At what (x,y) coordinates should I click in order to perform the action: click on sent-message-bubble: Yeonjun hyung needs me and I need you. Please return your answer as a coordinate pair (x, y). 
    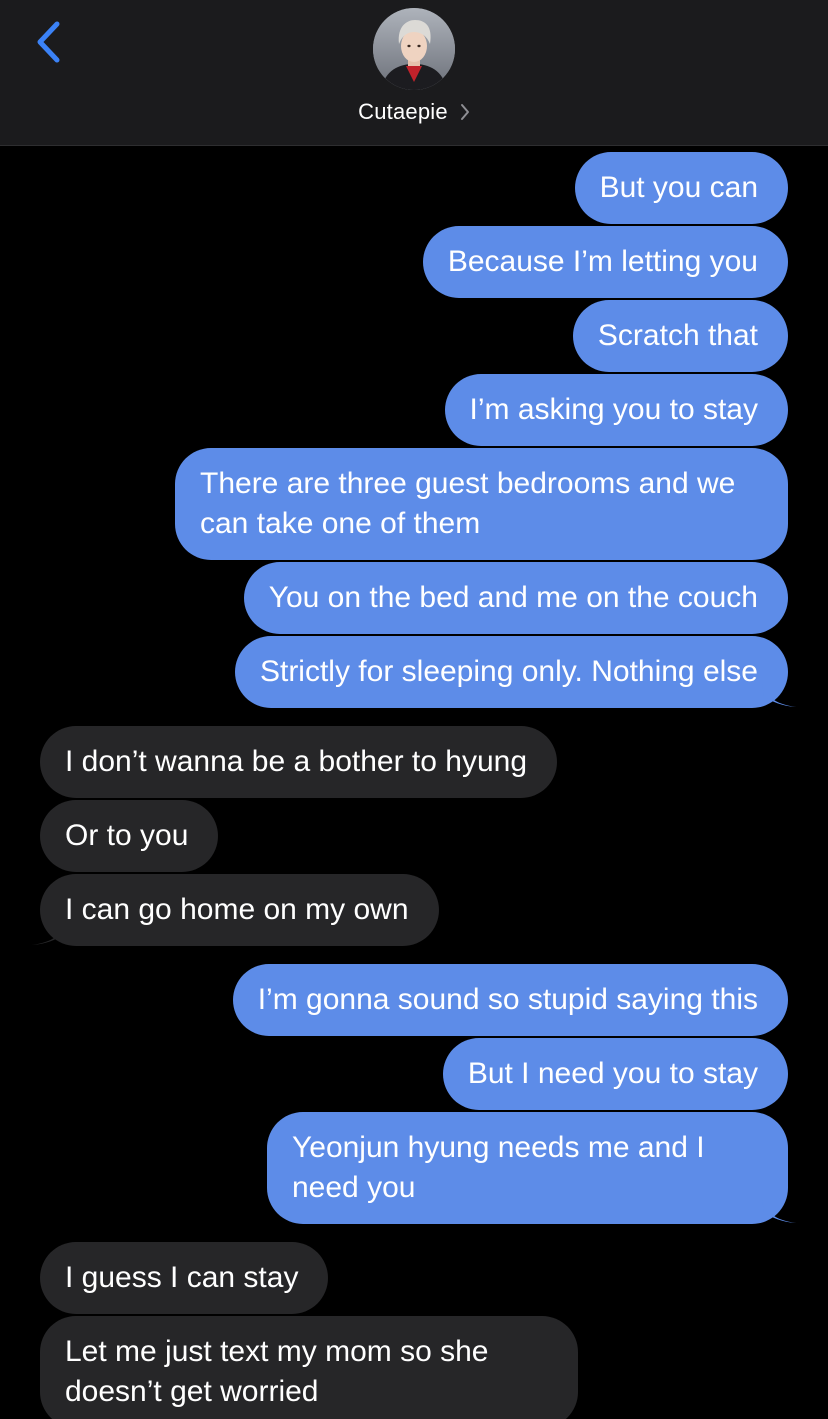
    Looking at the image, I should click on (527, 1168).